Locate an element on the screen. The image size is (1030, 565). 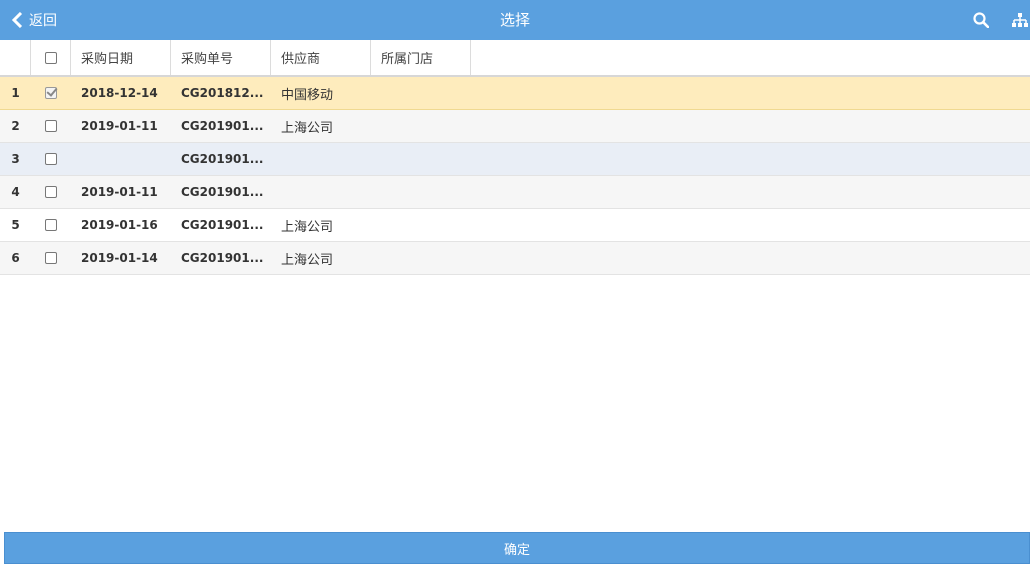
header-row-number is located at coordinates (15, 57).